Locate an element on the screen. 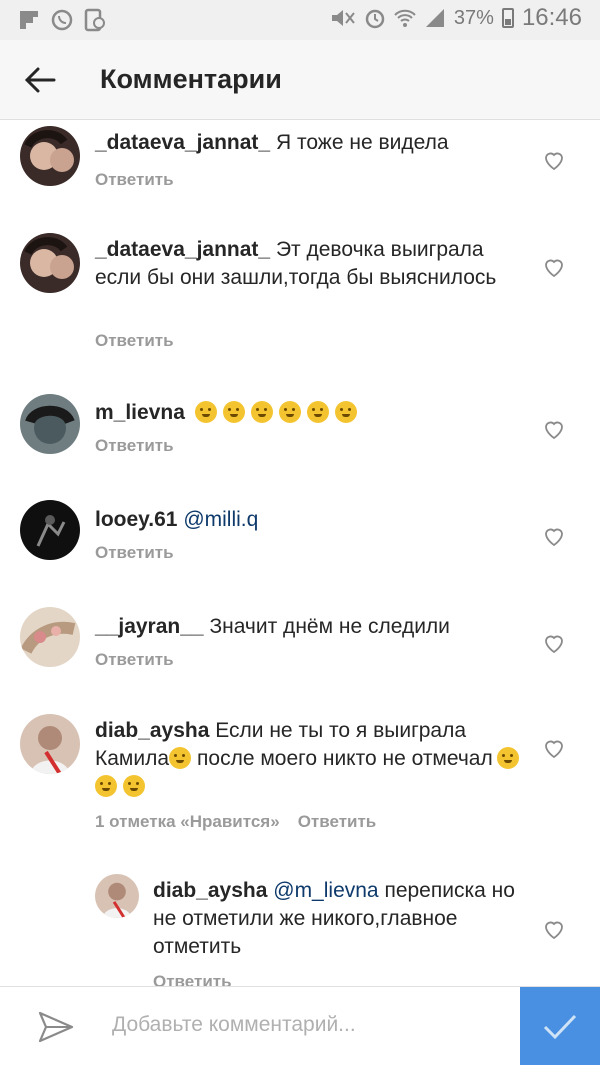 The height and width of the screenshot is (1065, 600). battery-percent: 37% is located at coordinates (473, 18).